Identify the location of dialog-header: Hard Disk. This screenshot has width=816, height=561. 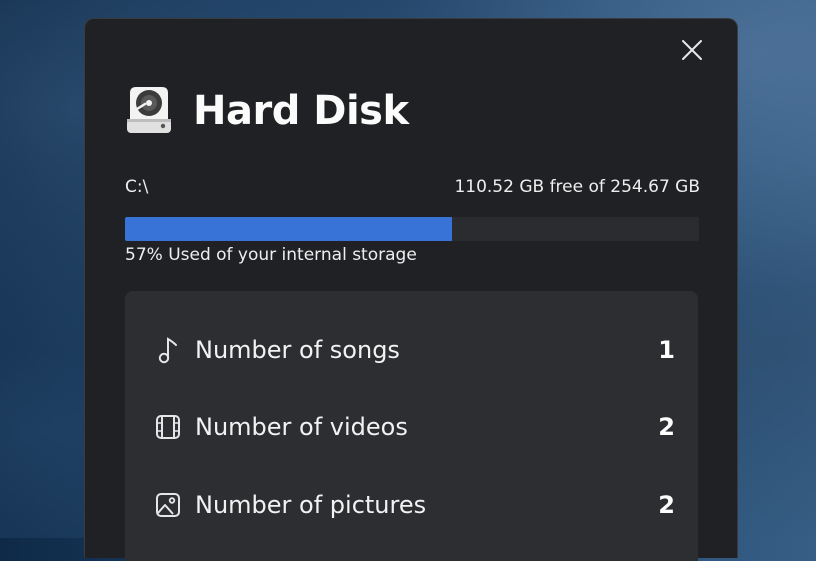
(266, 111).